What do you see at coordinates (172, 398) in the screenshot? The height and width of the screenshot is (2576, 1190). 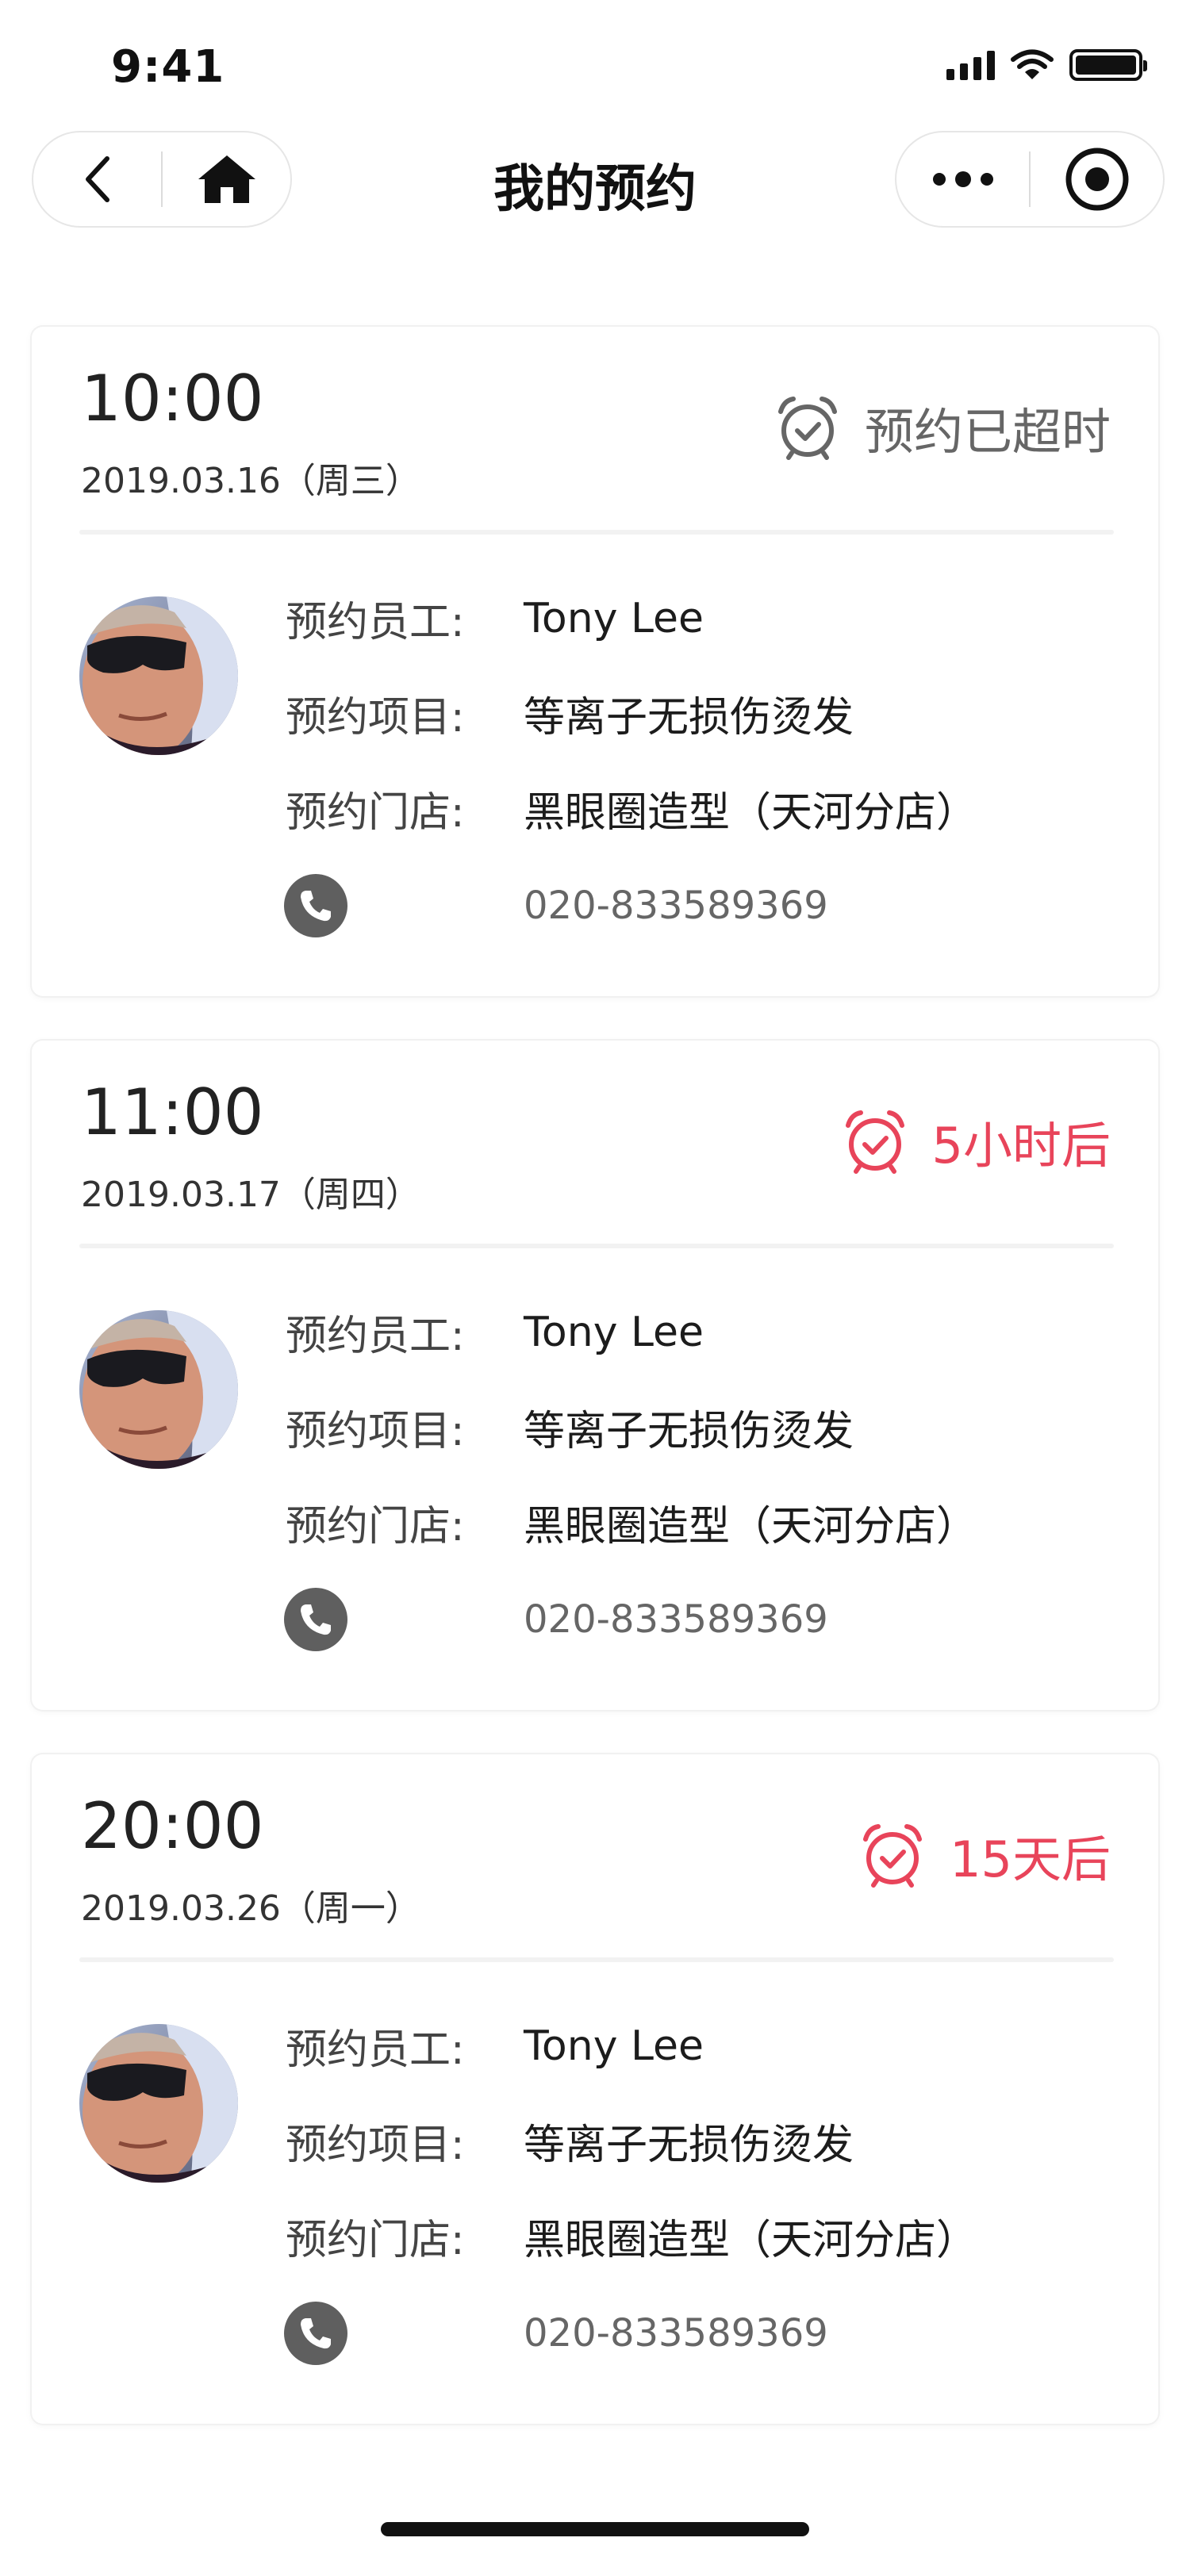 I see `appointment-time: 10:00` at bounding box center [172, 398].